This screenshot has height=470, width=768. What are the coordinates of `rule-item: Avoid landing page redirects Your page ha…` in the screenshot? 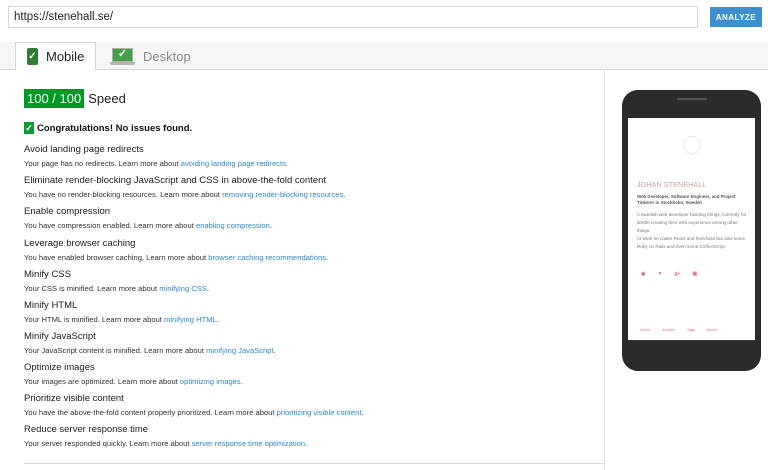 It's located at (156, 156).